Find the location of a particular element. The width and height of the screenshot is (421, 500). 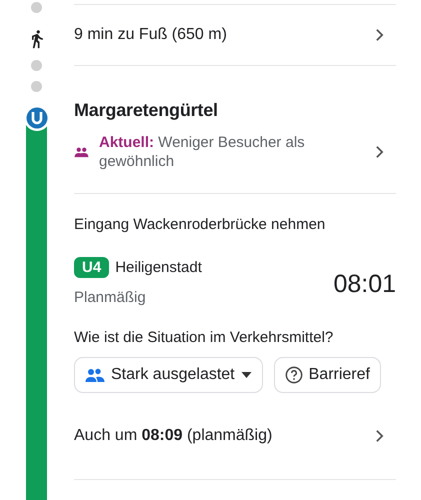

later-departure: Auch um 08:09 (planmäßig) is located at coordinates (173, 436).